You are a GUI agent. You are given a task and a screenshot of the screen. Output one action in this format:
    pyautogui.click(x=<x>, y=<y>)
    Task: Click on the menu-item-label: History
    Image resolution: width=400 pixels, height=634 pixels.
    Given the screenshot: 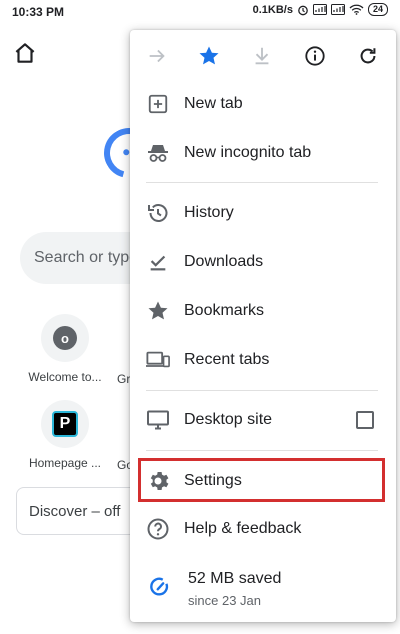 What is the action you would take?
    pyautogui.click(x=209, y=212)
    